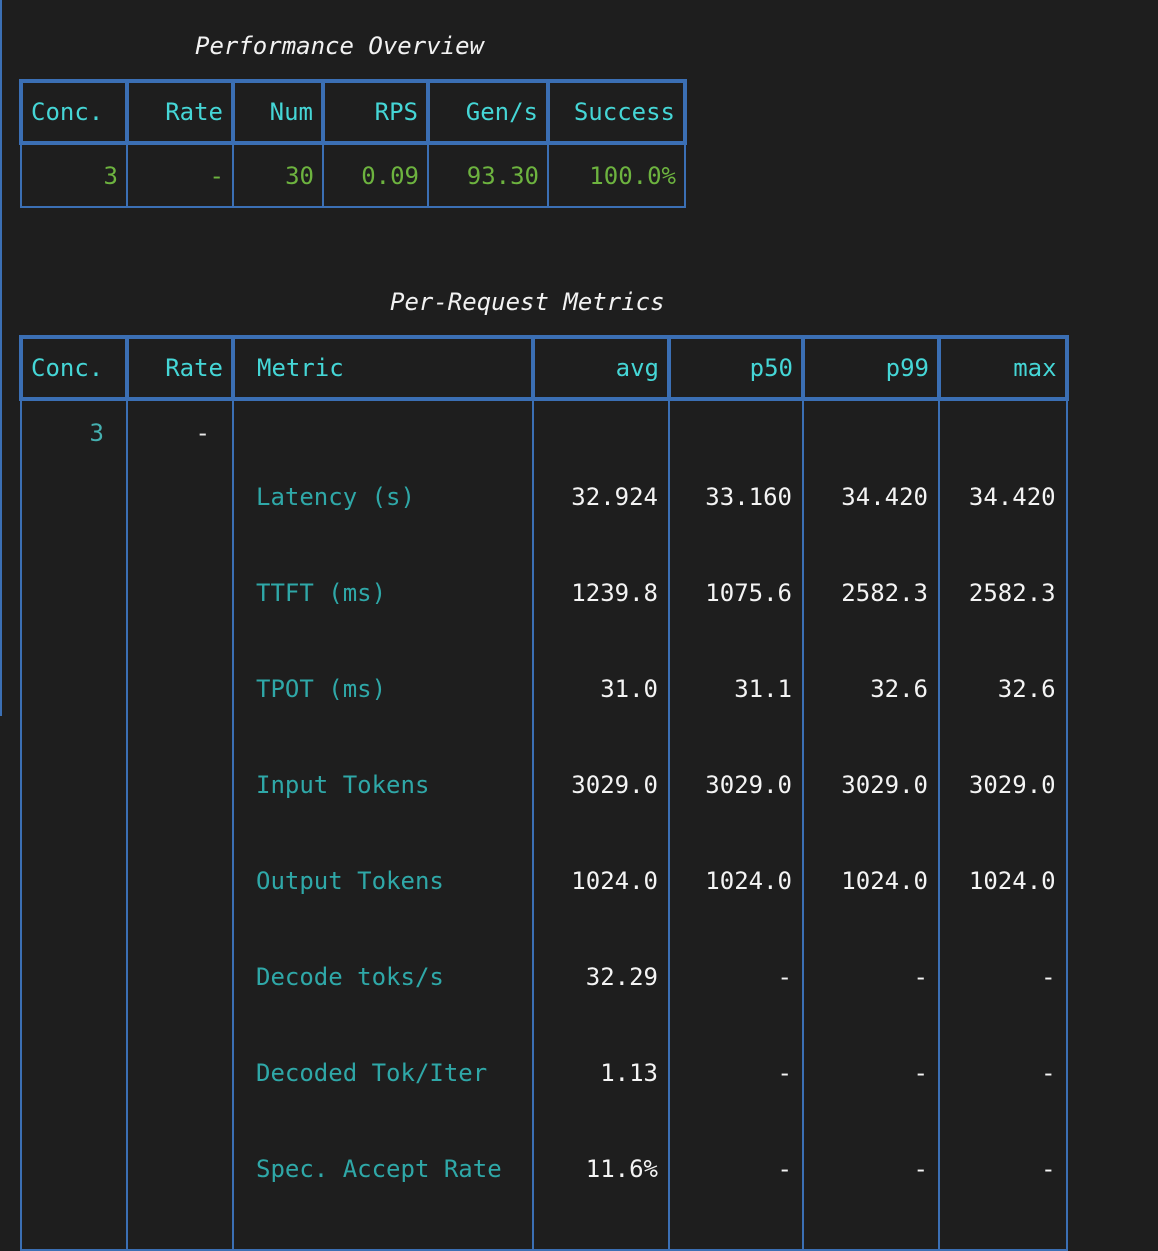 The width and height of the screenshot is (1158, 1251). I want to click on column-header-p99: p99, so click(871, 368).